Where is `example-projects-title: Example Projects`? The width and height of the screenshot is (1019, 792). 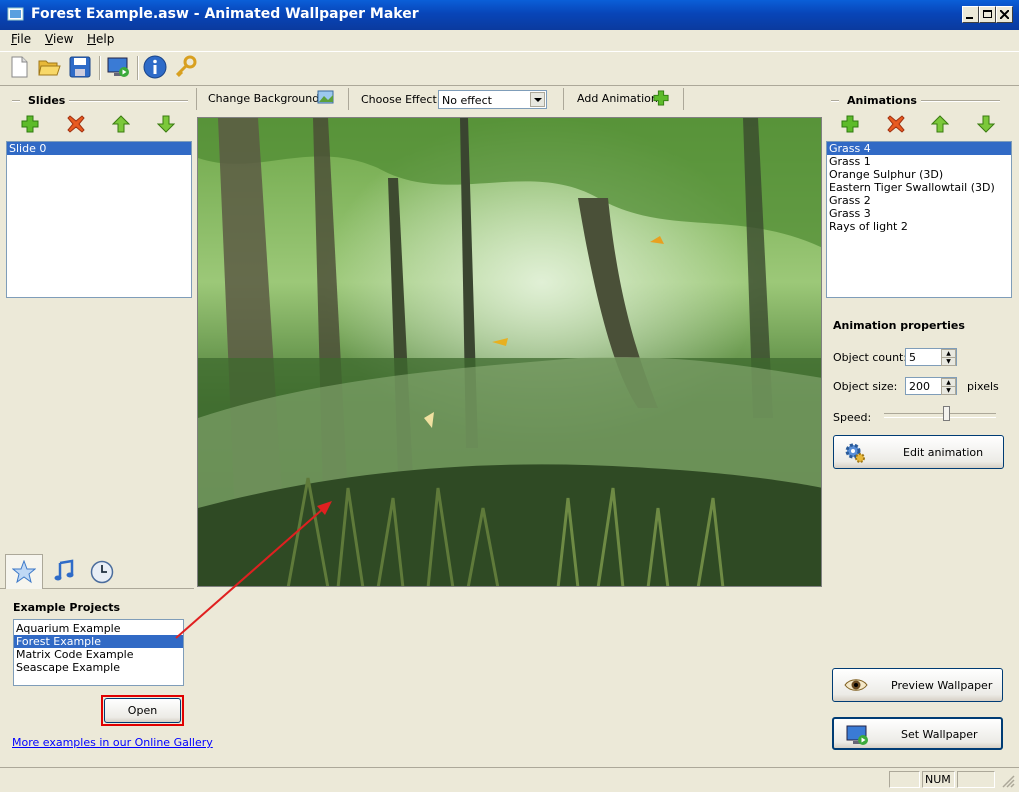
example-projects-title: Example Projects is located at coordinates (67, 607).